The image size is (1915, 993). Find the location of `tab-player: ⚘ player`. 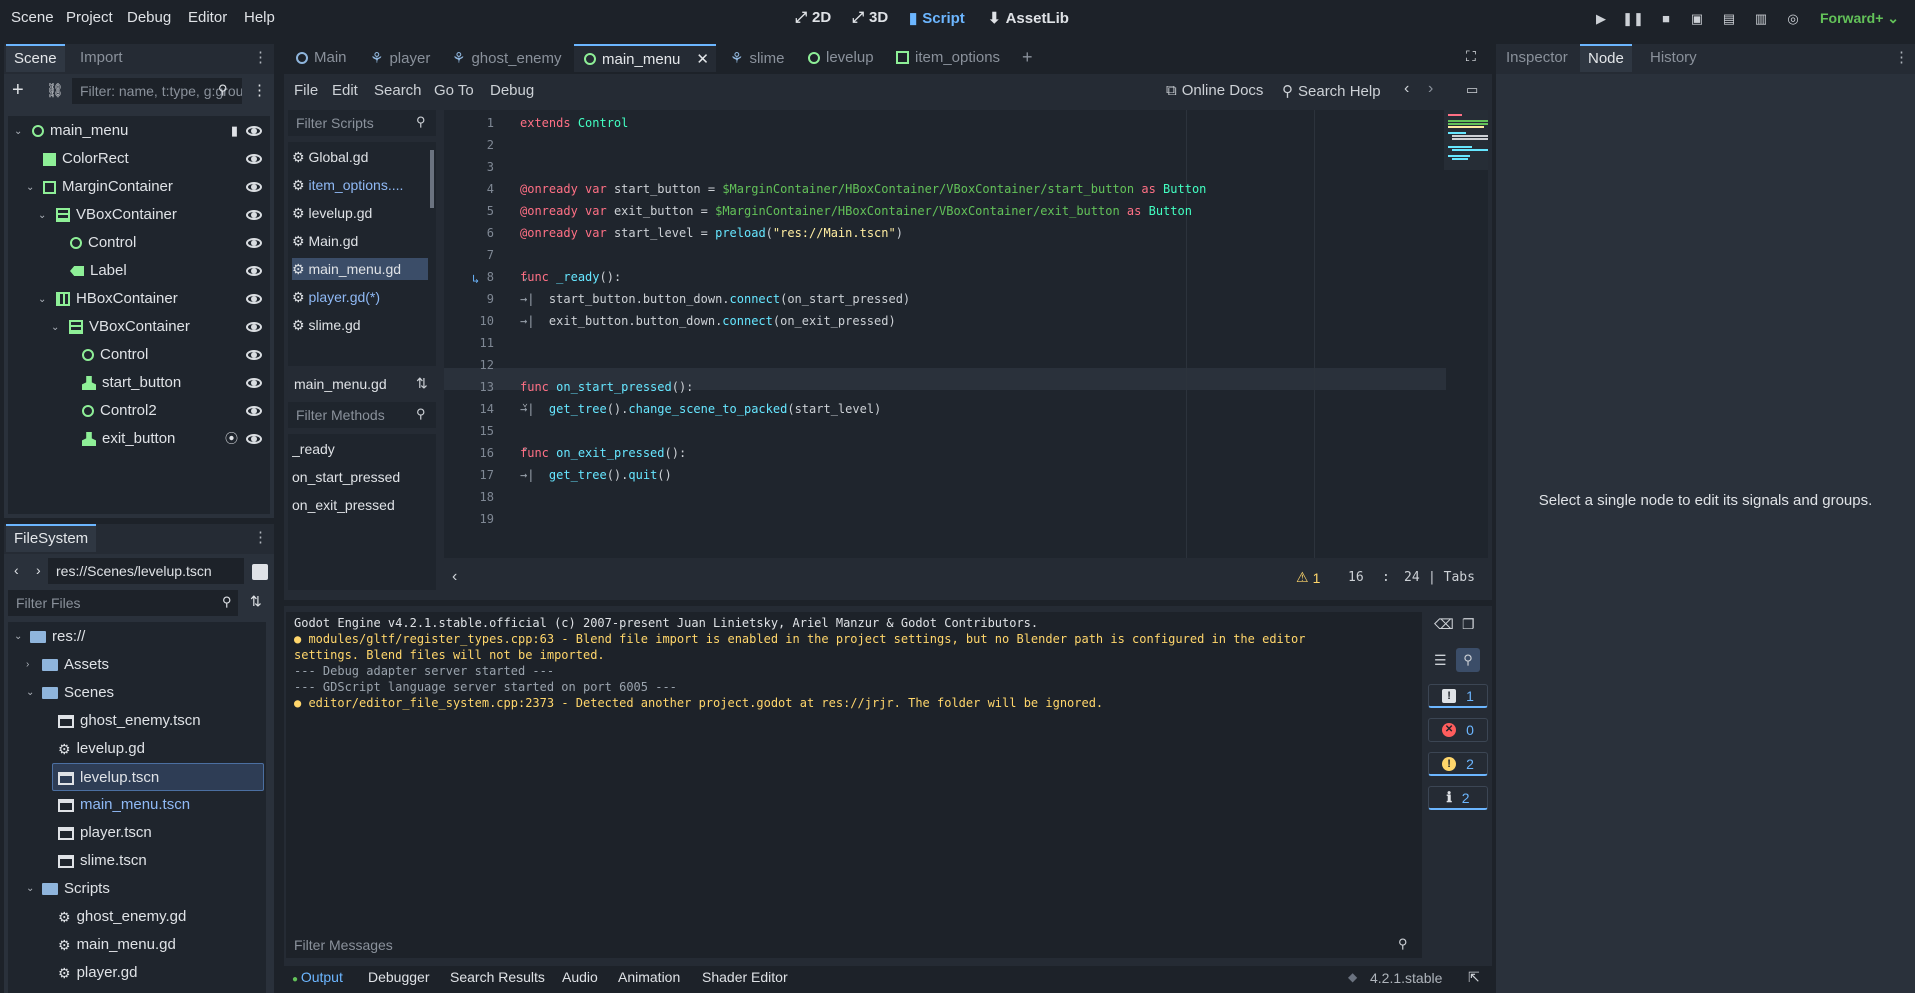

tab-player: ⚘ player is located at coordinates (400, 58).